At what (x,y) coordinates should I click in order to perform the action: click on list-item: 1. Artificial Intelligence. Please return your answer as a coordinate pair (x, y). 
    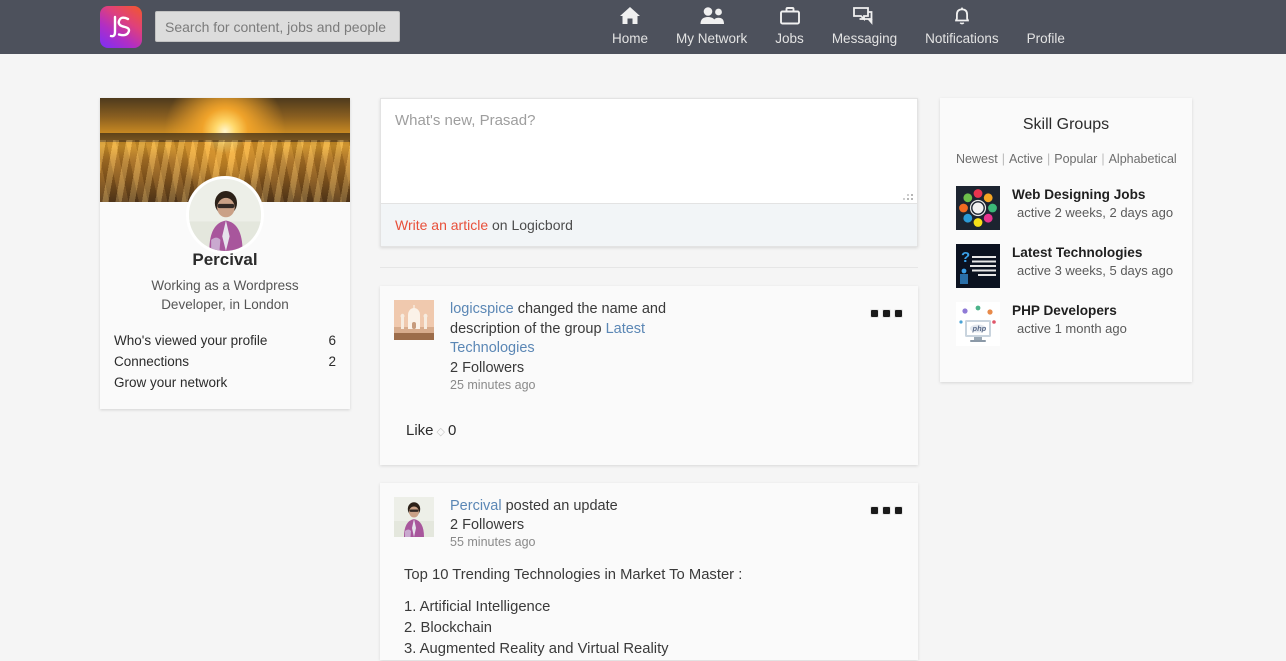
    Looking at the image, I should click on (477, 607).